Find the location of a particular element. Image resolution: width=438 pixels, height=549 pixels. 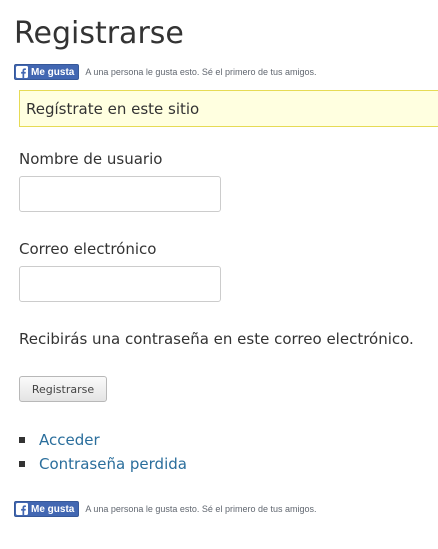

page-title: Registrarse is located at coordinates (99, 33).